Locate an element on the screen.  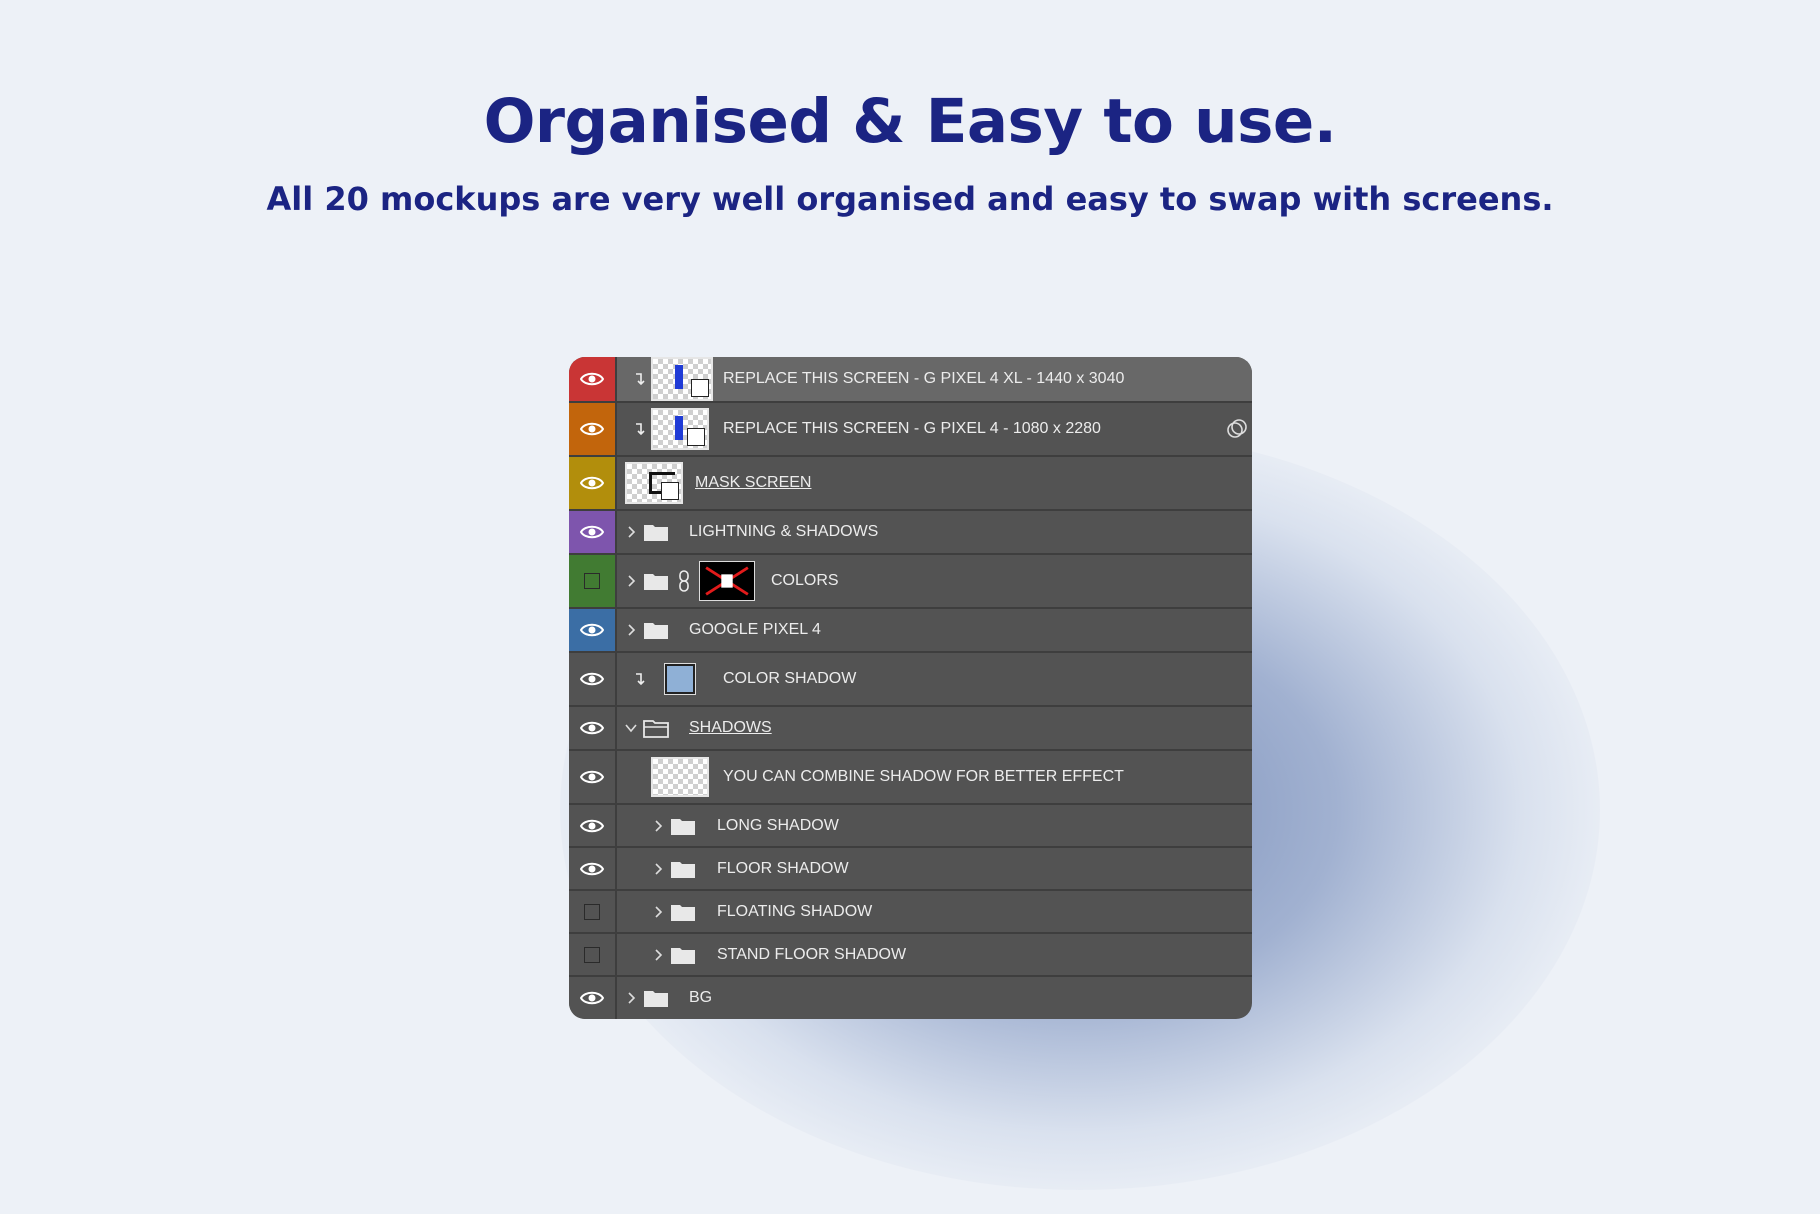
smart-filter-icon is located at coordinates (1237, 428).